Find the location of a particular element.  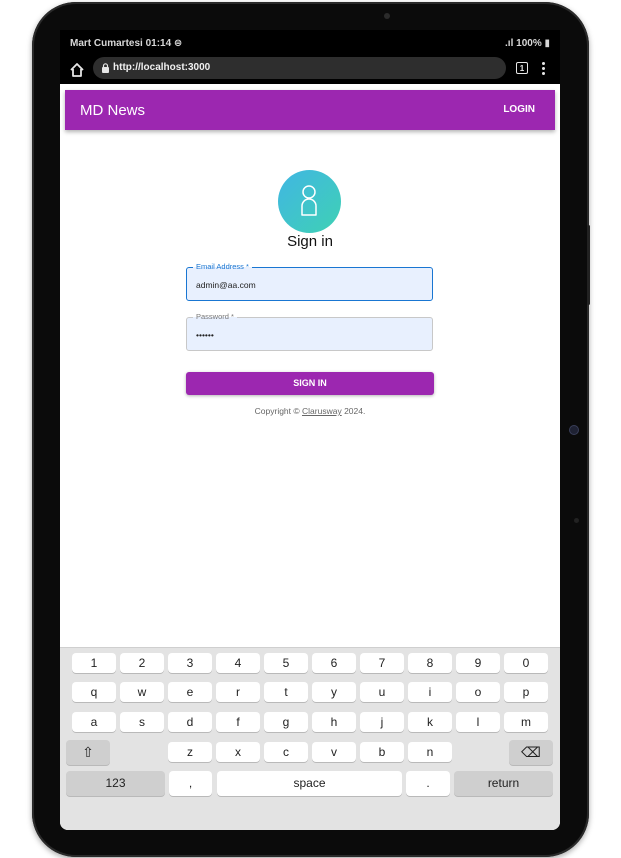

front-camera is located at coordinates (387, 16).